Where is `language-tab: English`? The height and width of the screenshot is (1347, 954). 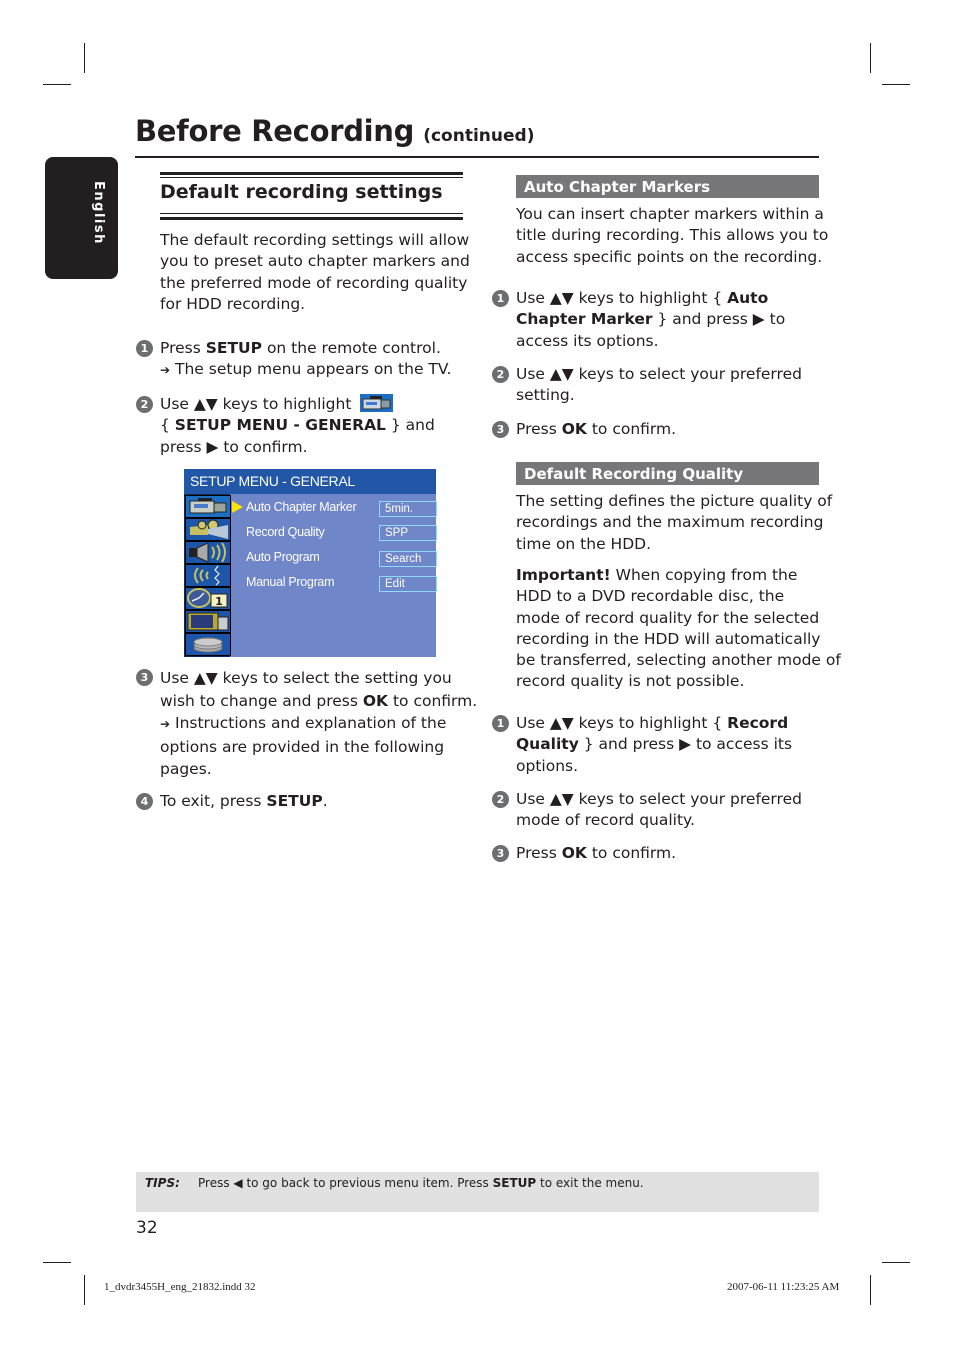 language-tab: English is located at coordinates (81, 218).